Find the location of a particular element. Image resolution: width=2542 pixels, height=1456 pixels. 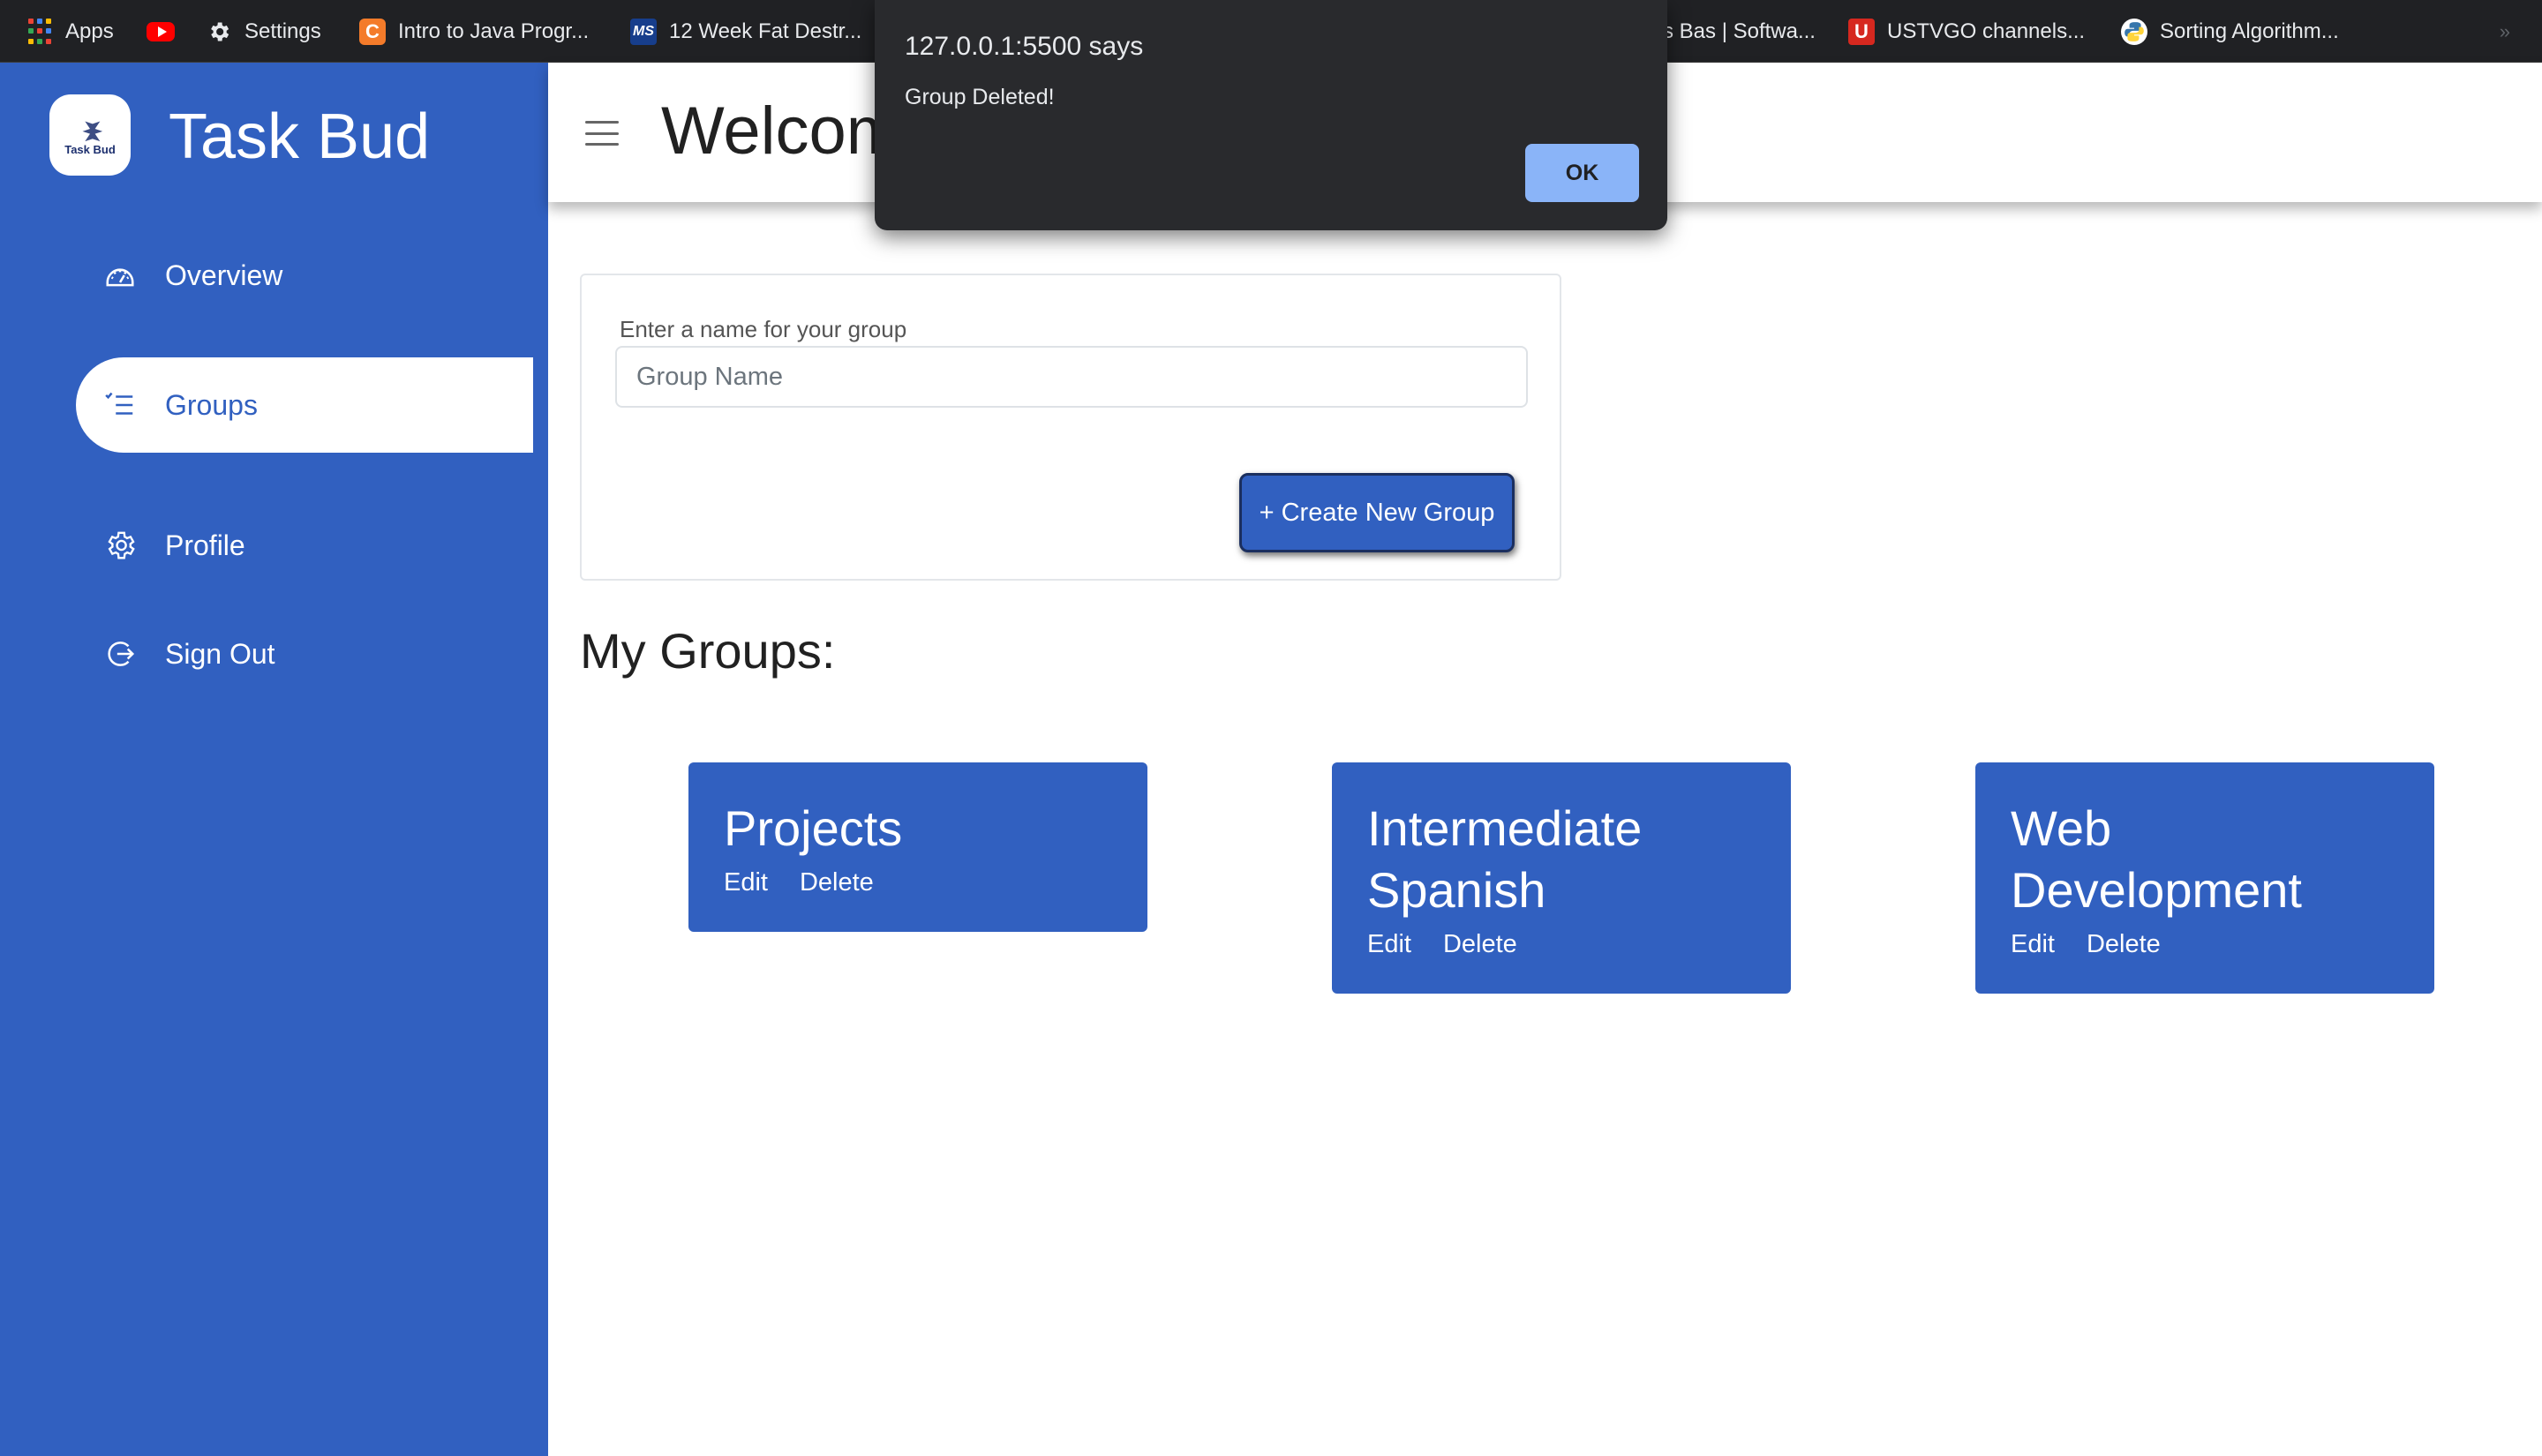

bookmark-apps: Apps is located at coordinates (70, 32).